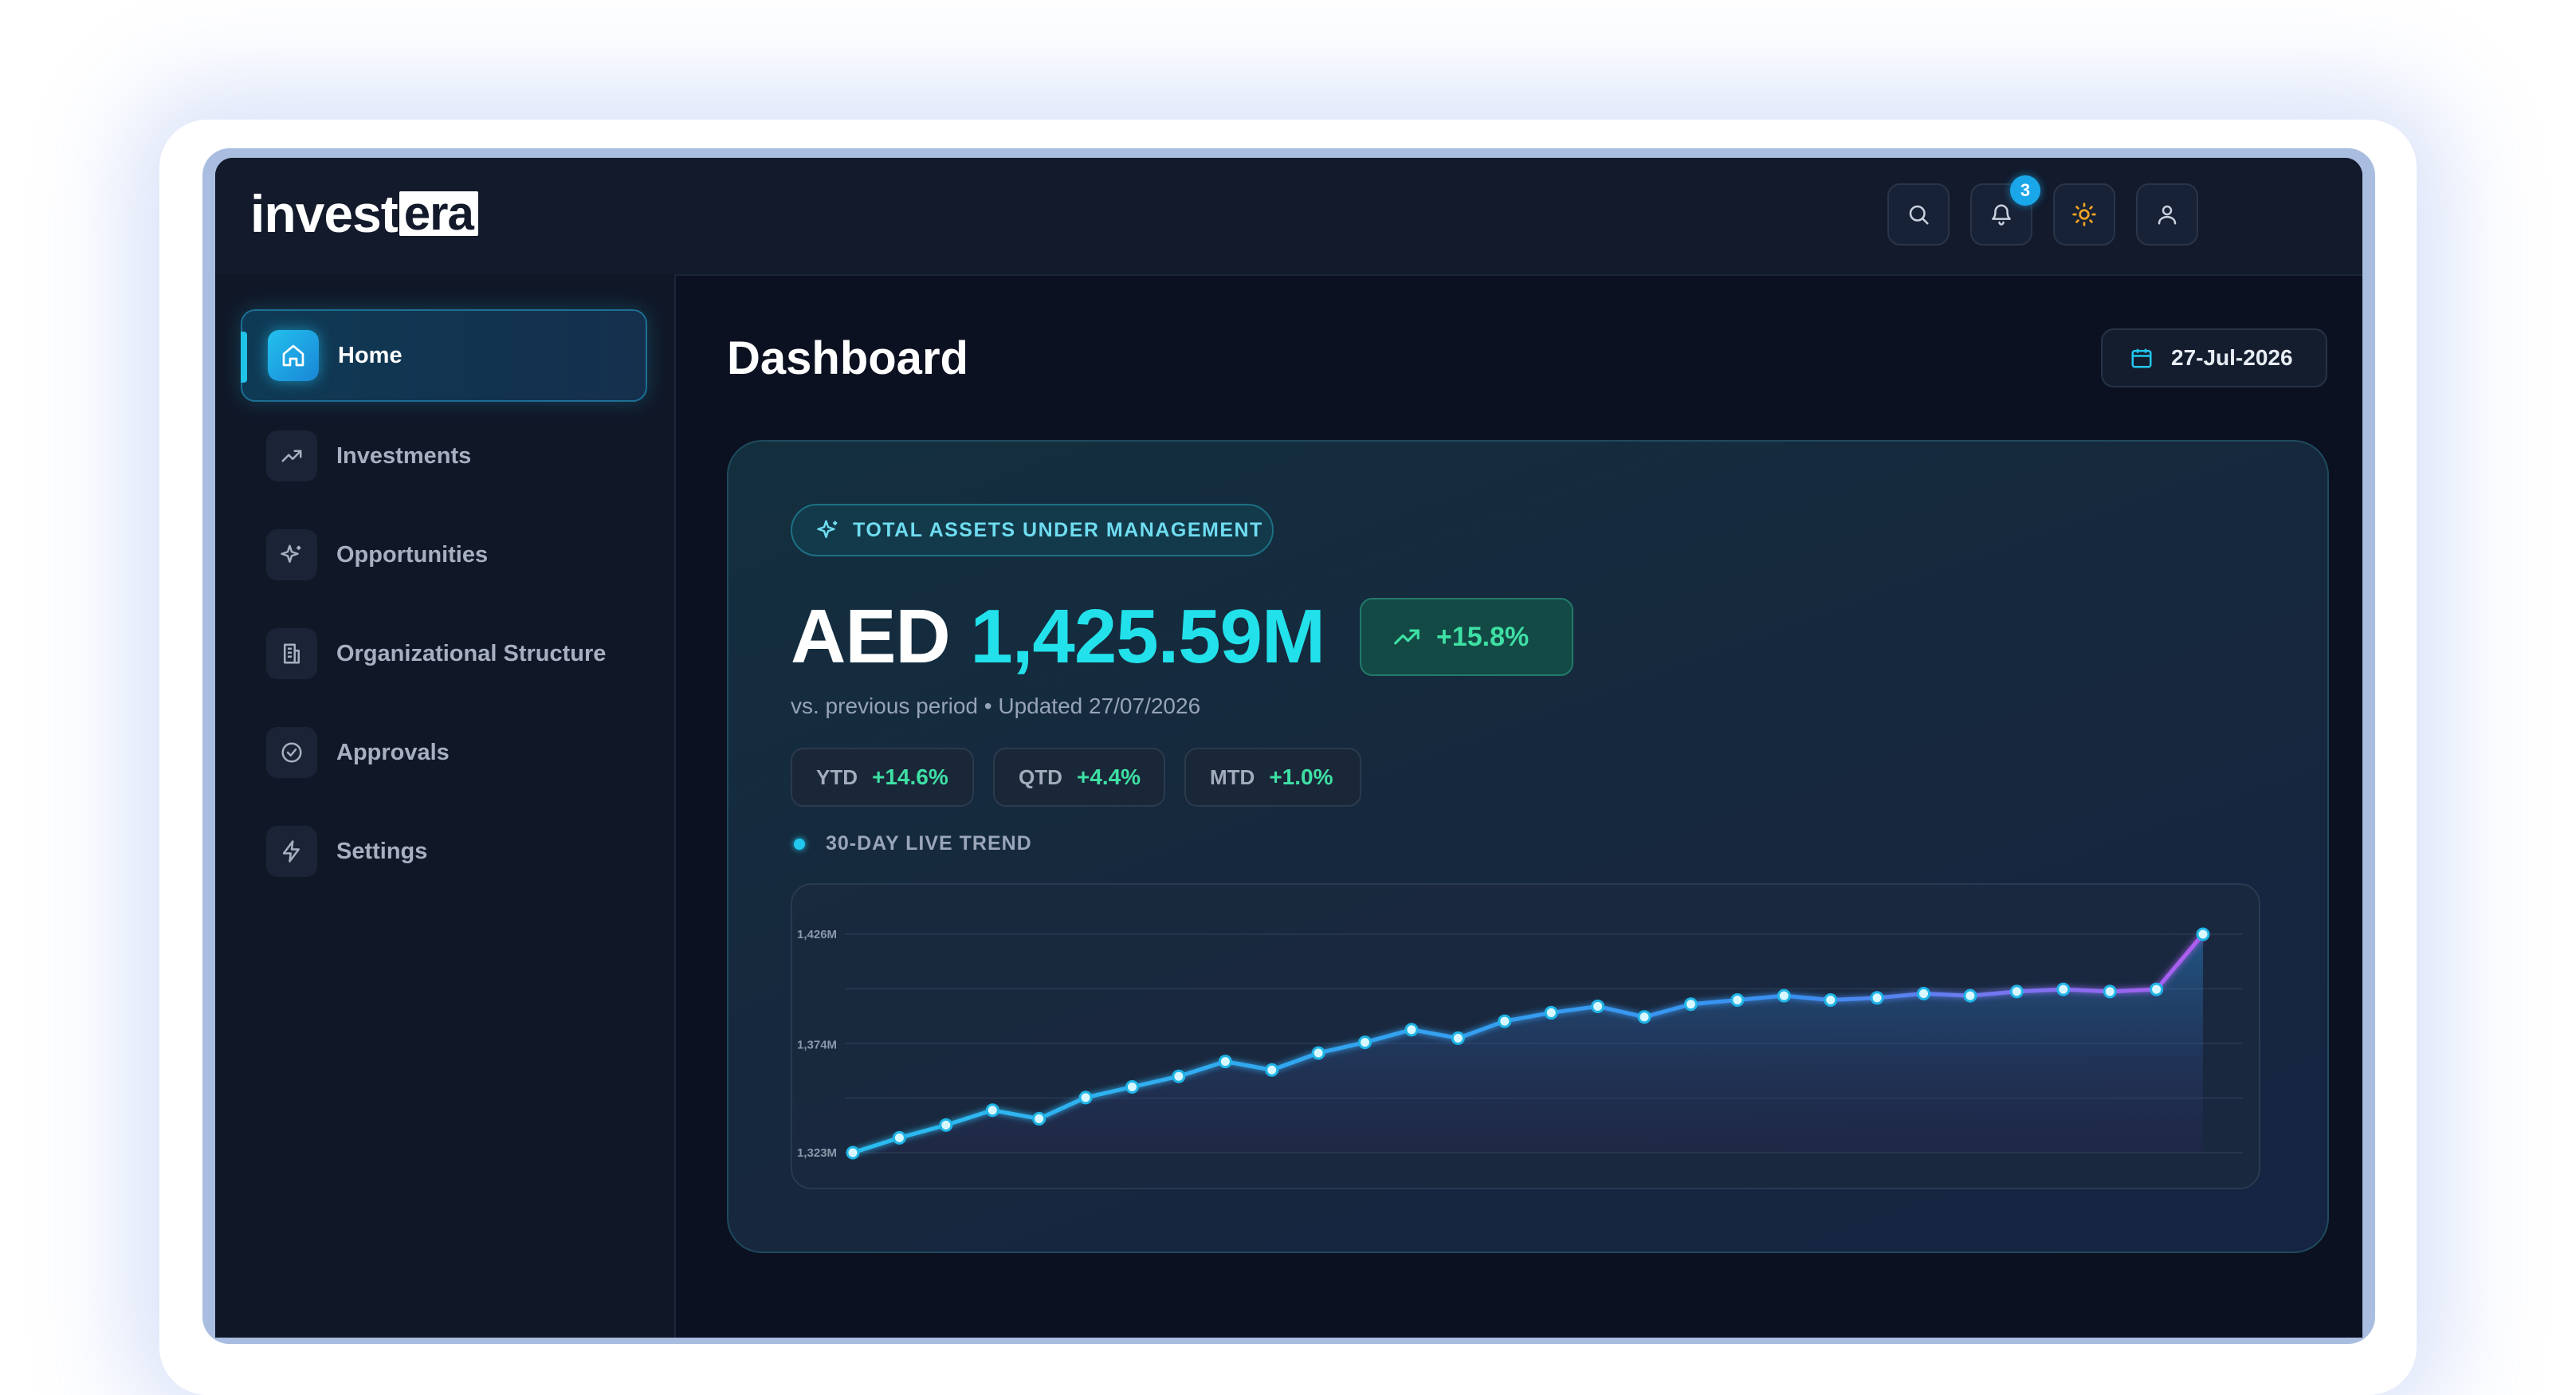  I want to click on trending-up-icon-wrap, so click(291, 455).